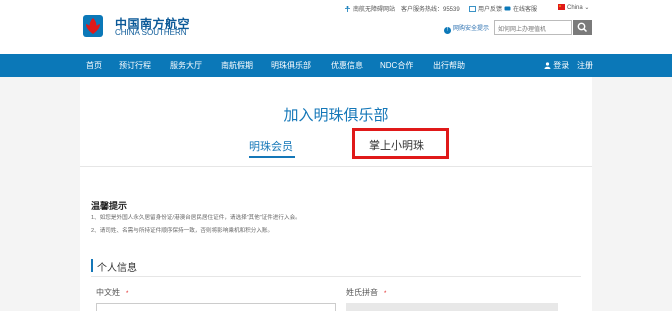 The width and height of the screenshot is (672, 311). I want to click on section-divider, so click(336, 276).